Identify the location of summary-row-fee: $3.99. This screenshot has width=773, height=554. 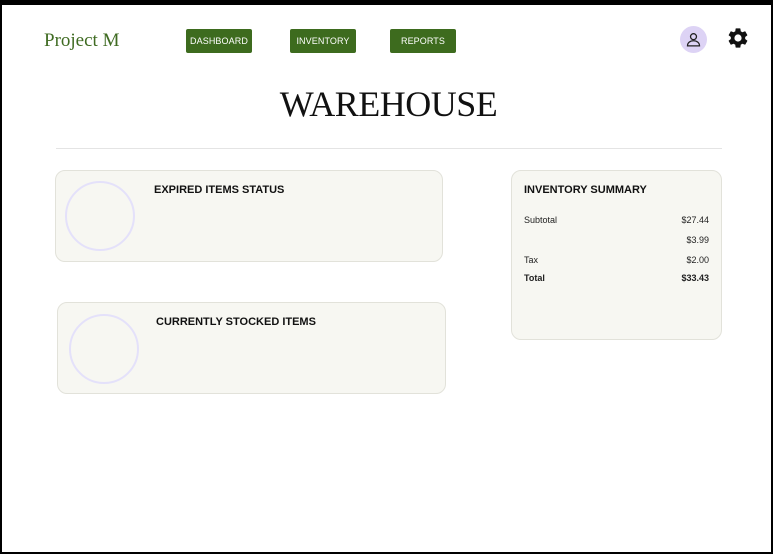
(616, 240).